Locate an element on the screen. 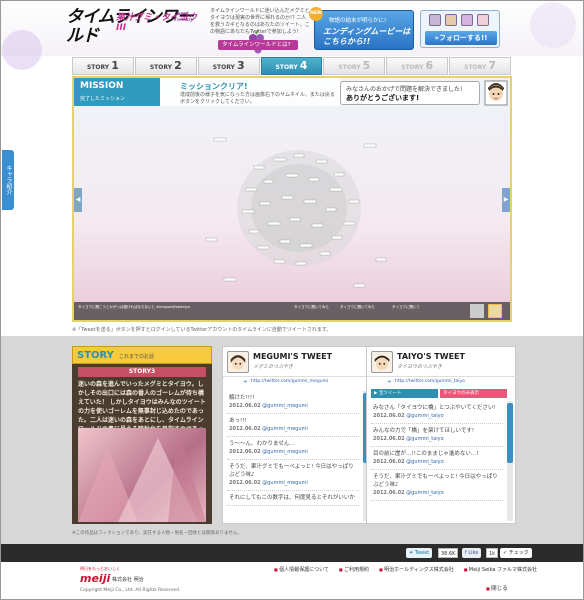 The height and width of the screenshot is (600, 584). tweet-text: 解けた!!!! is located at coordinates (242, 398).